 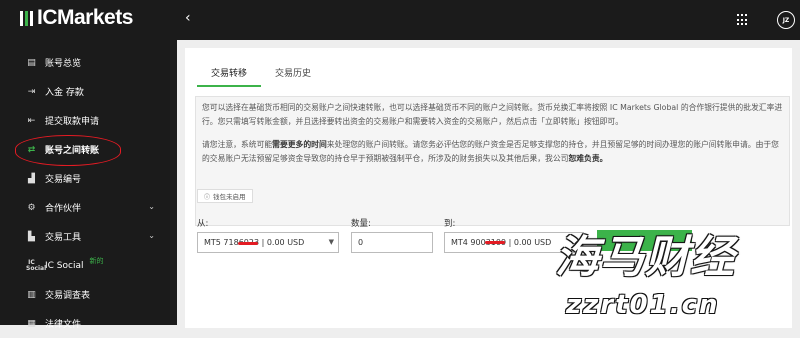 I want to click on sidebar-item-label: IC Social, so click(x=64, y=265).